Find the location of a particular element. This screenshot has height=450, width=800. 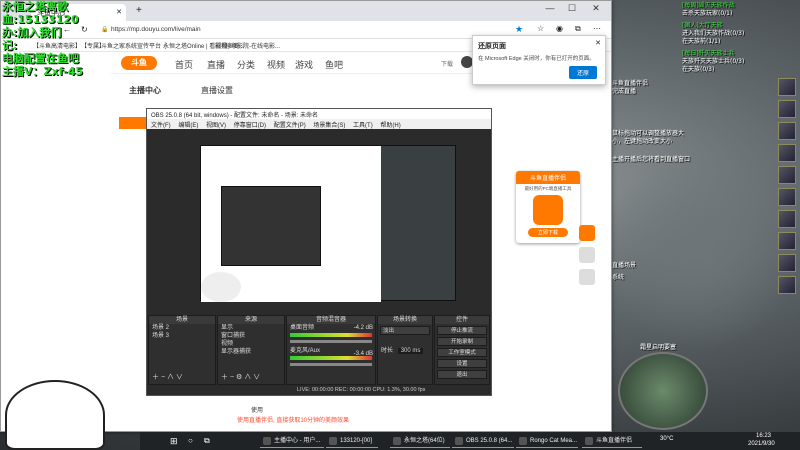

task-view-icon: ⧉ is located at coordinates (207, 441).